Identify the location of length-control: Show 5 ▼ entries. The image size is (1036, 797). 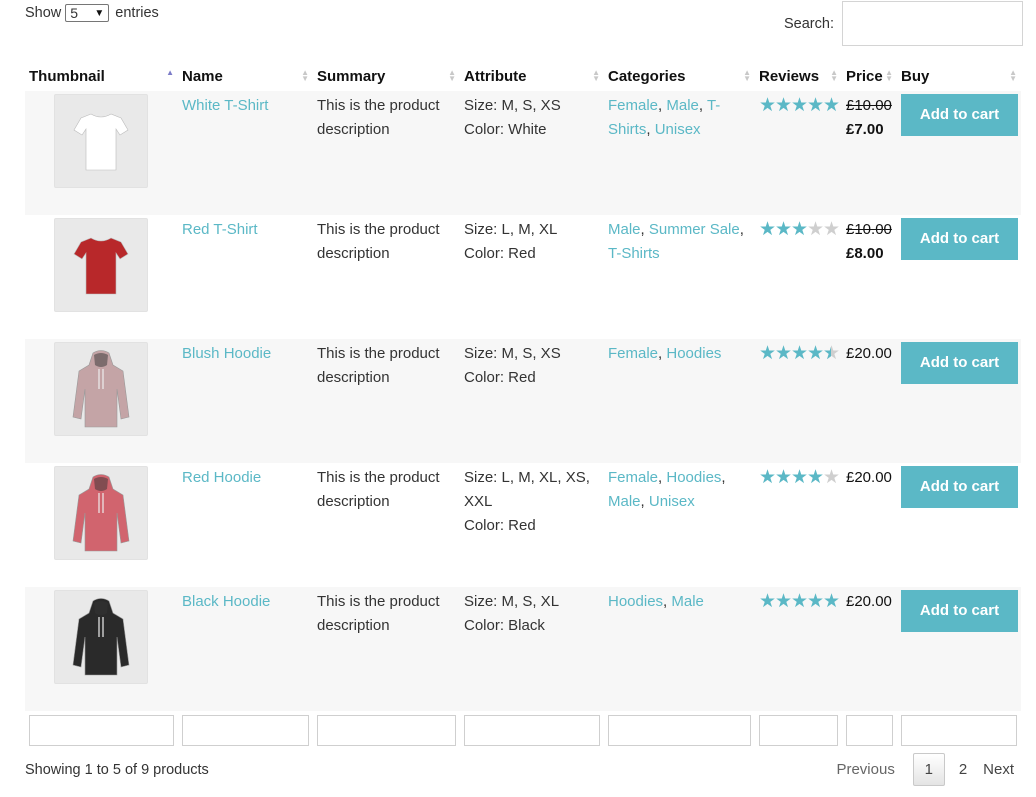
(92, 13).